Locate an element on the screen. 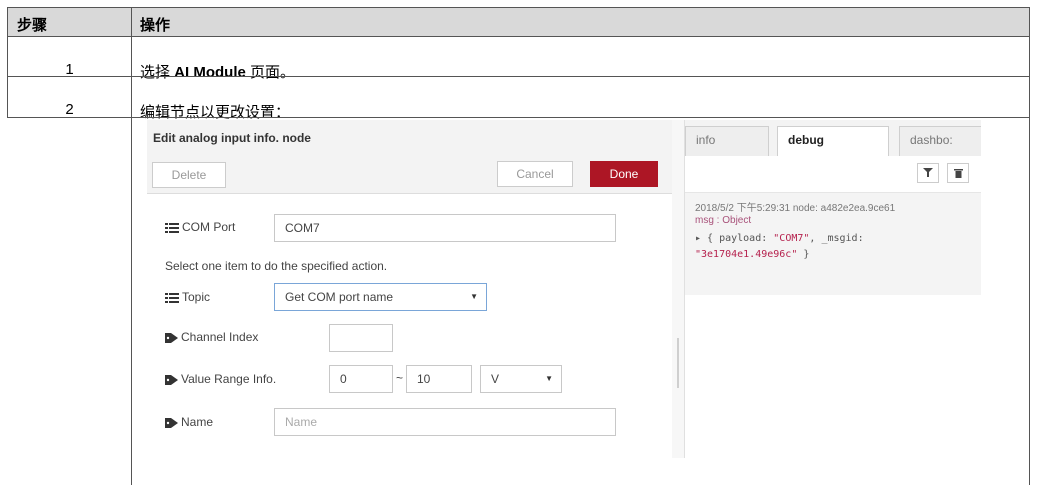 This screenshot has height=486, width=1037. topic-label: Topic is located at coordinates (187, 297).